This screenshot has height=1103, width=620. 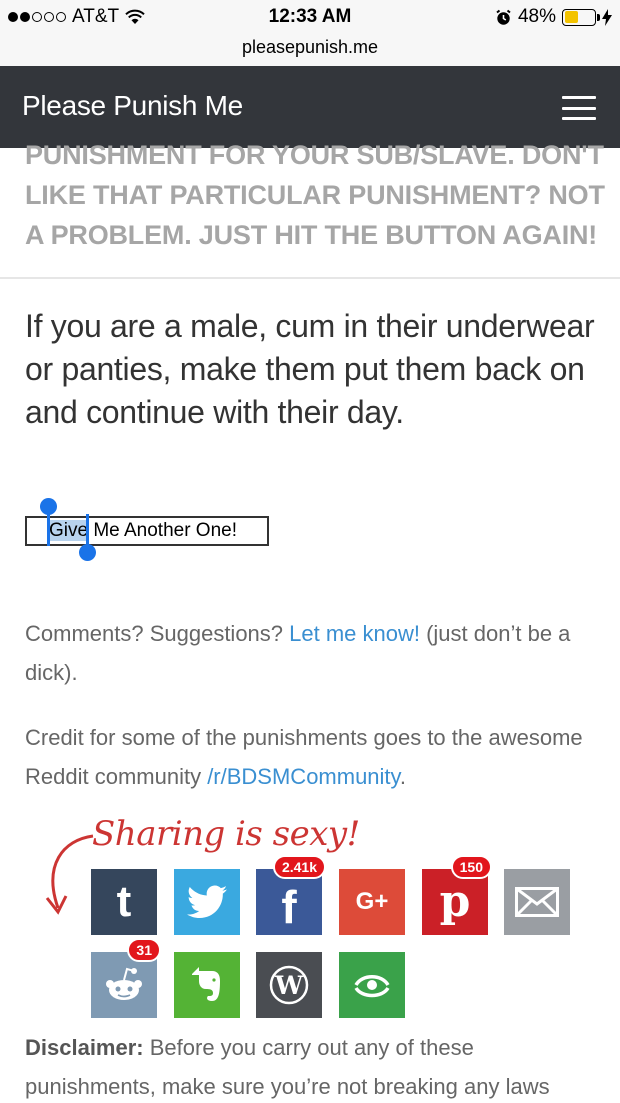 I want to click on pinterest-share-count: 150, so click(x=471, y=867).